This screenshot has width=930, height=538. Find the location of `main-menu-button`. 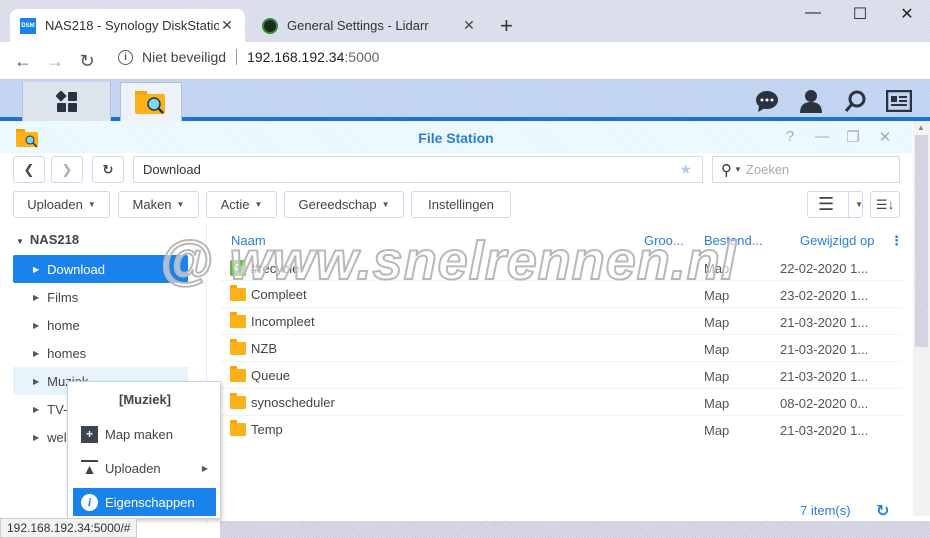

main-menu-button is located at coordinates (66, 101).